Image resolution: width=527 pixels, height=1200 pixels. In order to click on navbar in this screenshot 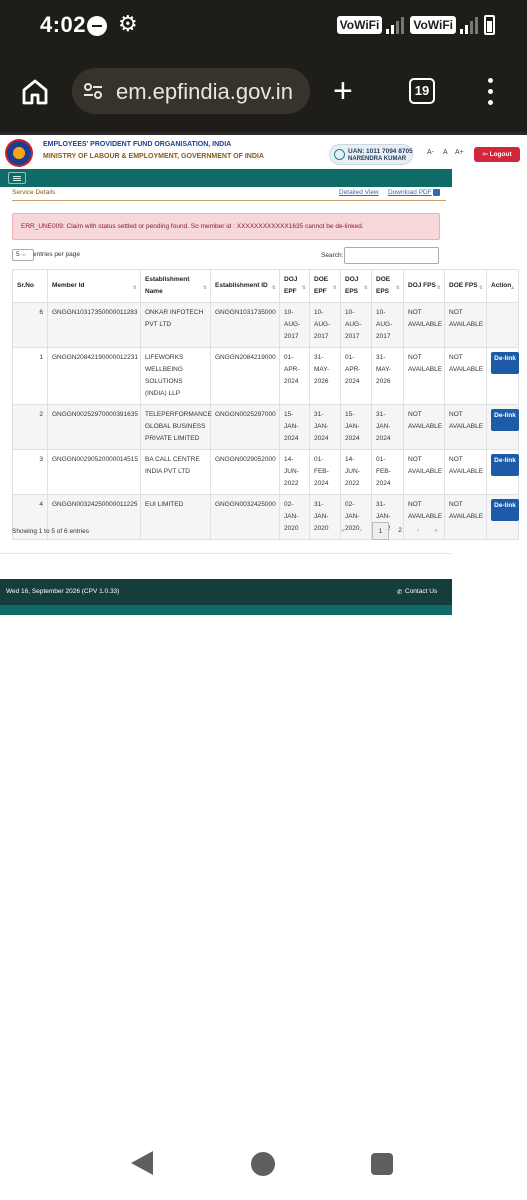, I will do `click(226, 178)`.